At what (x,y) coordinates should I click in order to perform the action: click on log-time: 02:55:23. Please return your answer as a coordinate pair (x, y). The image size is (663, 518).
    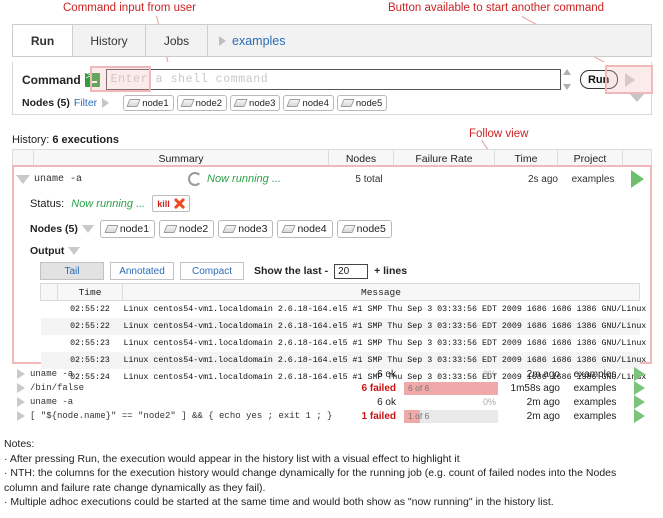
    Looking at the image, I should click on (90, 343).